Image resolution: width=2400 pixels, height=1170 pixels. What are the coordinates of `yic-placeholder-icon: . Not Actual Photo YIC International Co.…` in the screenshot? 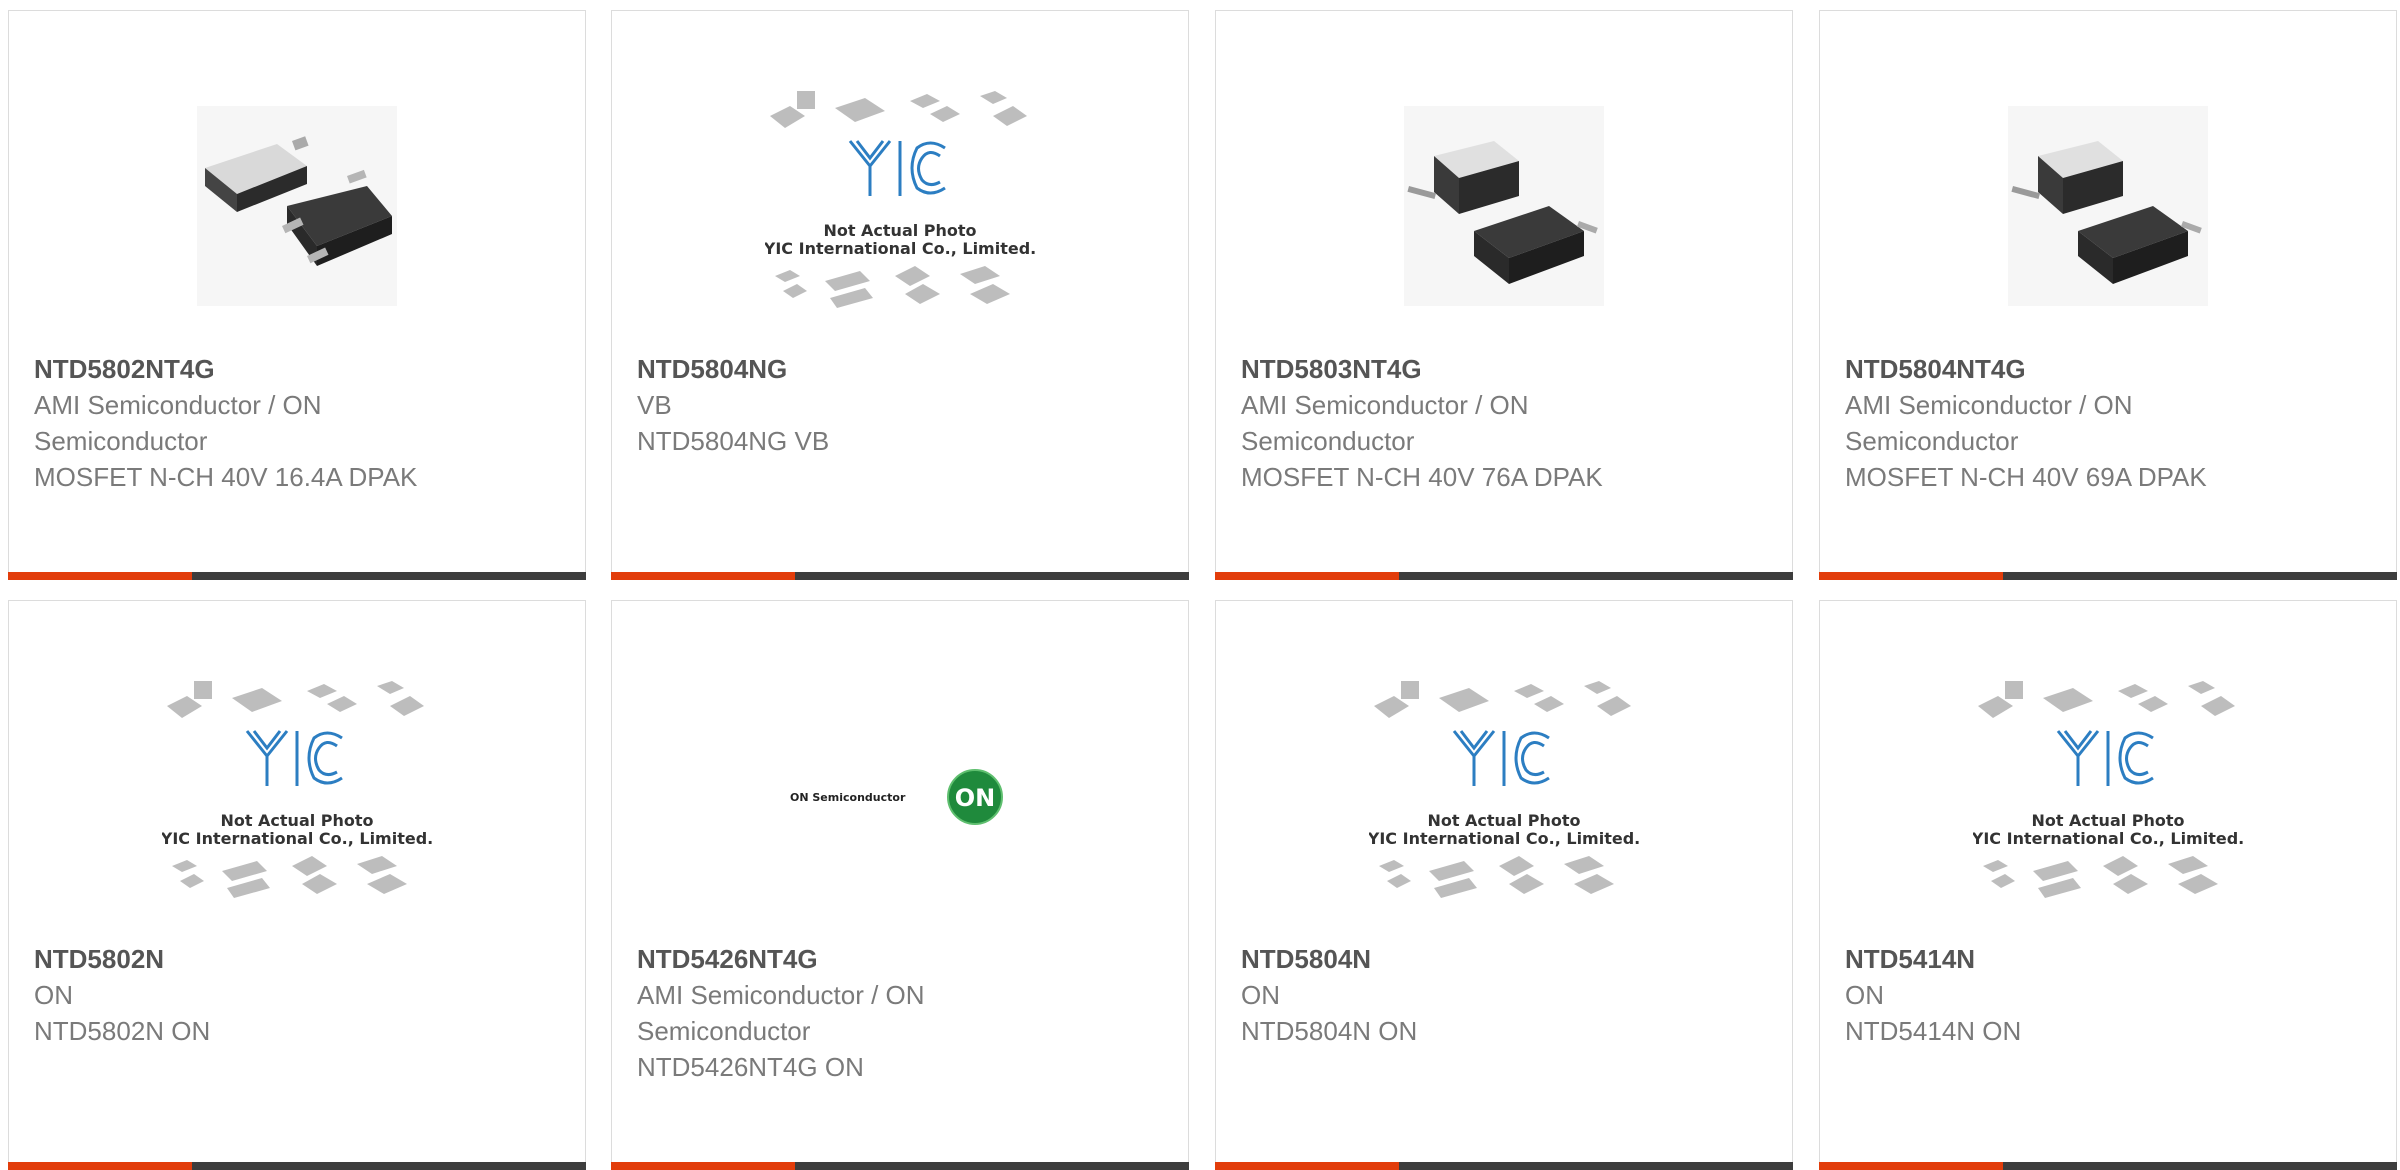 It's located at (900, 199).